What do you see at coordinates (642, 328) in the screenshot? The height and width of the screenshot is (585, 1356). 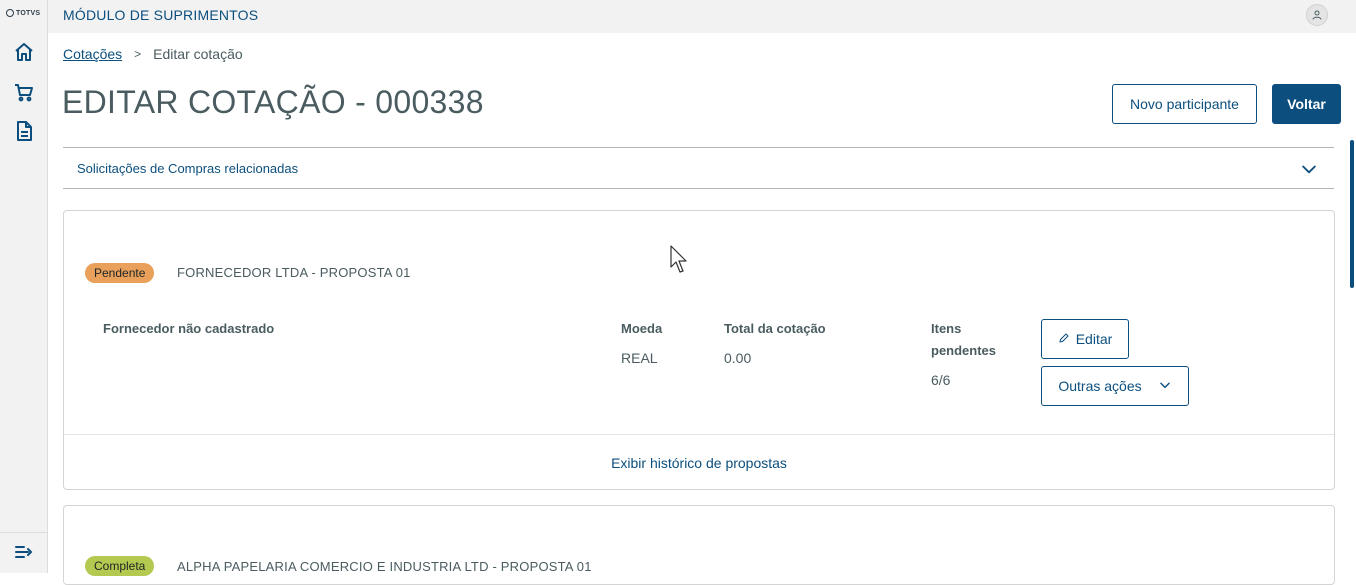 I see `currency-label: Moeda` at bounding box center [642, 328].